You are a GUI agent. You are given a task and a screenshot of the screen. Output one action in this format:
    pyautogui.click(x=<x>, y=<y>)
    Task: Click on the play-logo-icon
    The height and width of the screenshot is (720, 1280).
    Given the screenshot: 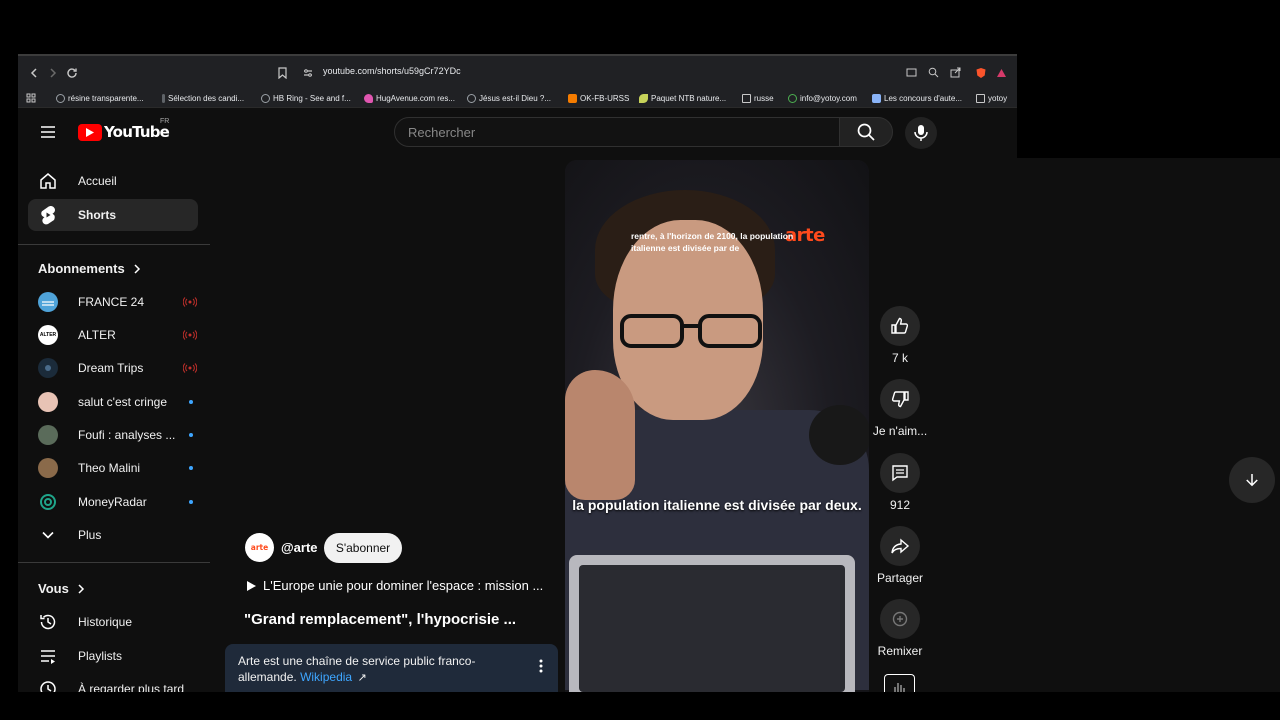 What is the action you would take?
    pyautogui.click(x=90, y=132)
    